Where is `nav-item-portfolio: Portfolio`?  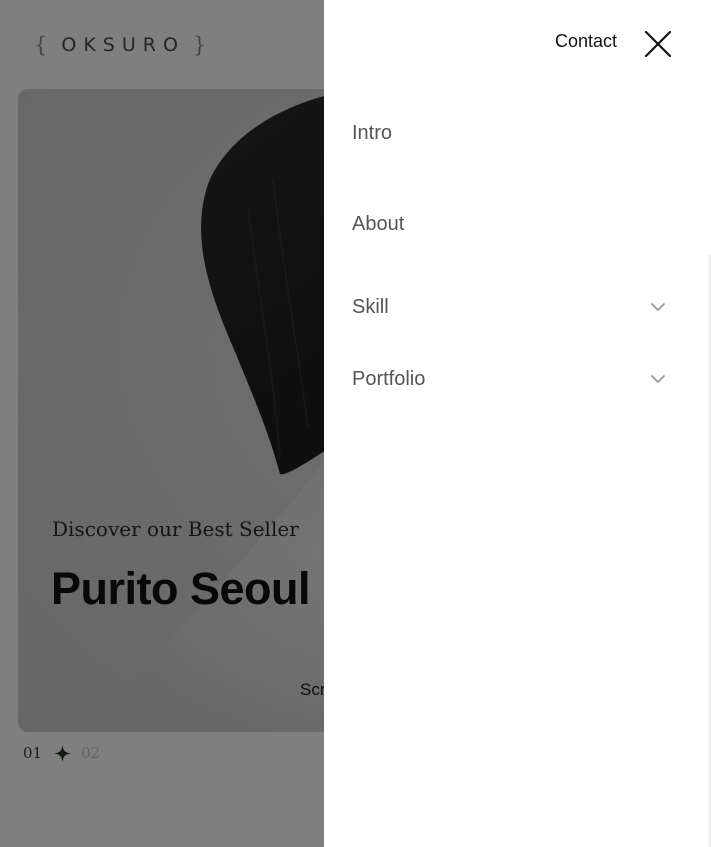 nav-item-portfolio: Portfolio is located at coordinates (512, 379).